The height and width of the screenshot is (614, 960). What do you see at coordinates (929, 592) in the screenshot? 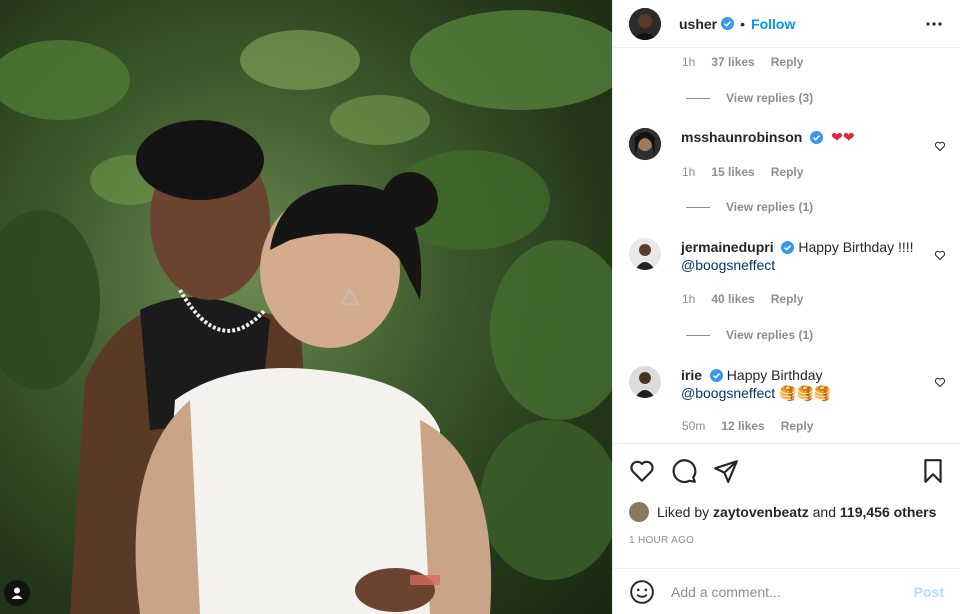
I see `post-comment-button: Post` at bounding box center [929, 592].